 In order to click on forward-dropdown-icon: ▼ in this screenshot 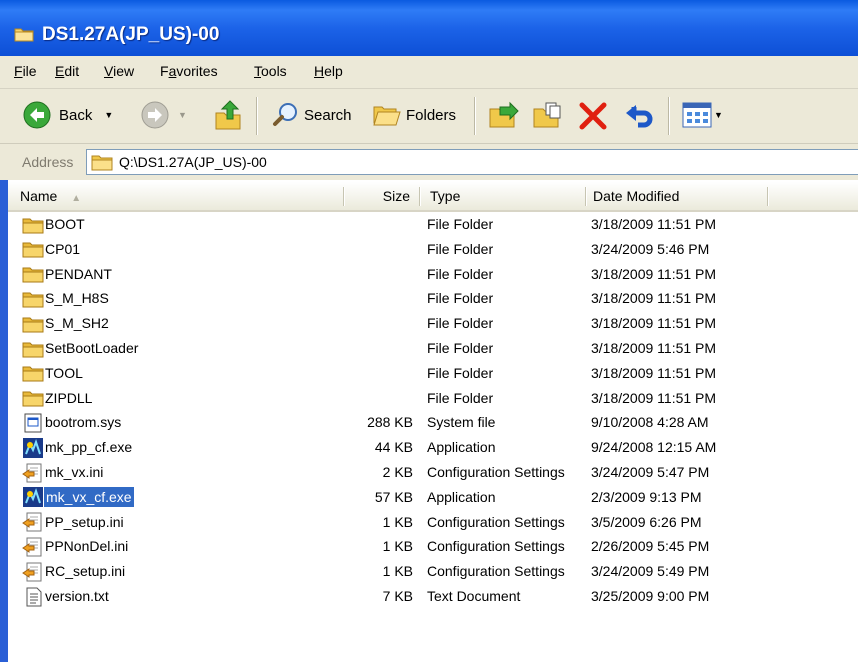, I will do `click(182, 115)`.